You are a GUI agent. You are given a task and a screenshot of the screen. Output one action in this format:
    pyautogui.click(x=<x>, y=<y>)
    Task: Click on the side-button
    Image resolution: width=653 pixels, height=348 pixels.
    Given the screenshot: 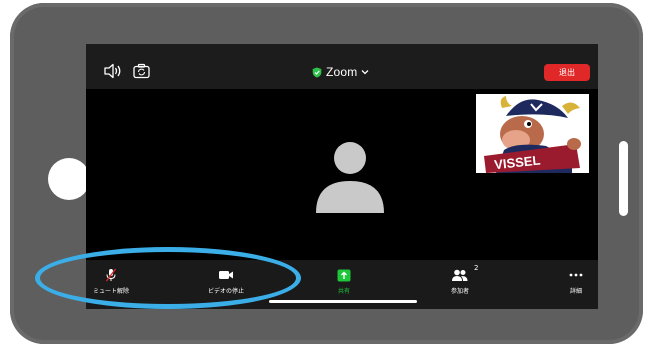 What is the action you would take?
    pyautogui.click(x=623, y=178)
    